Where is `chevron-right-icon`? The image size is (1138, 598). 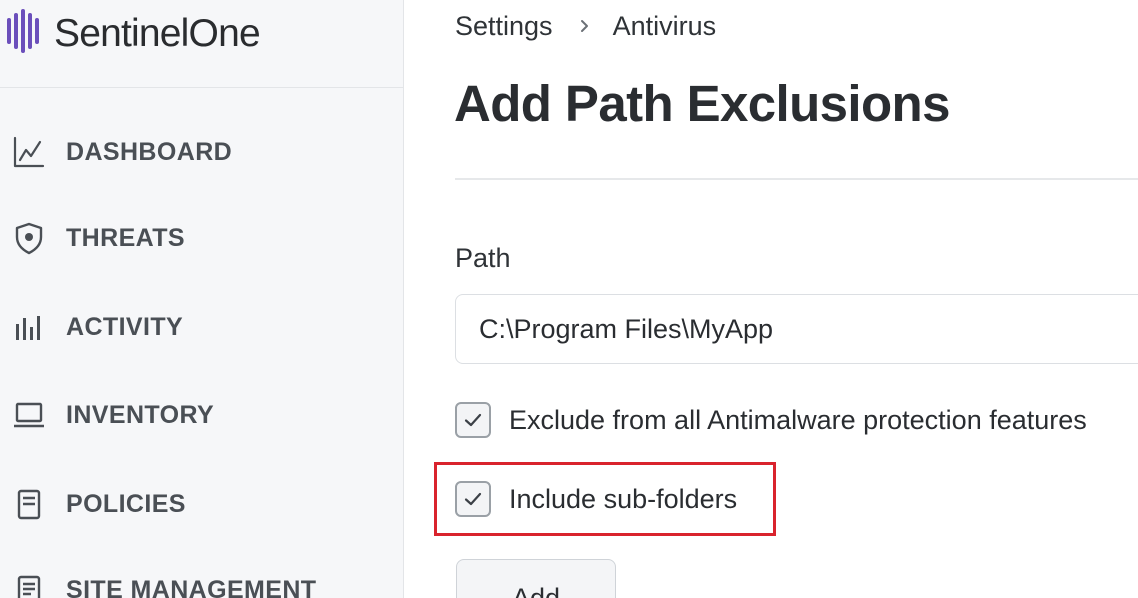 chevron-right-icon is located at coordinates (585, 26).